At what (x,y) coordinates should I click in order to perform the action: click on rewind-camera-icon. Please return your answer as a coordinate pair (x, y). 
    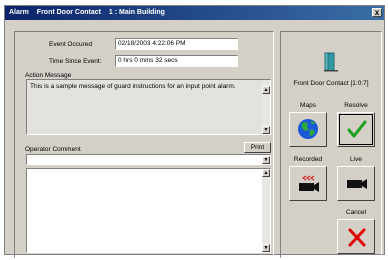
    Looking at the image, I should click on (309, 183).